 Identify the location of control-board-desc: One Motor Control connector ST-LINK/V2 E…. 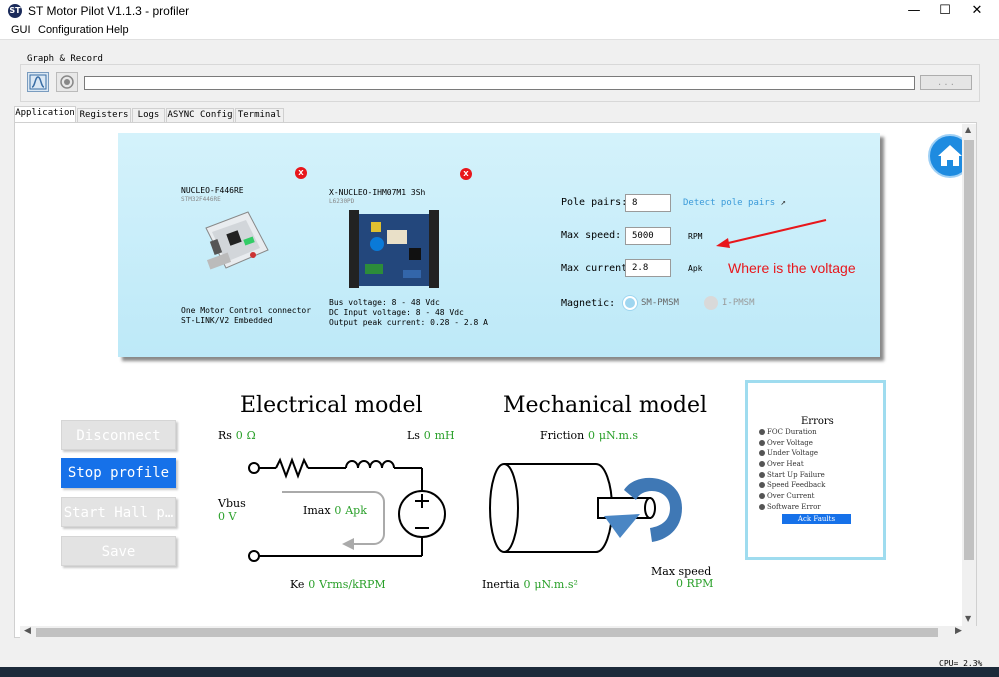
(246, 315).